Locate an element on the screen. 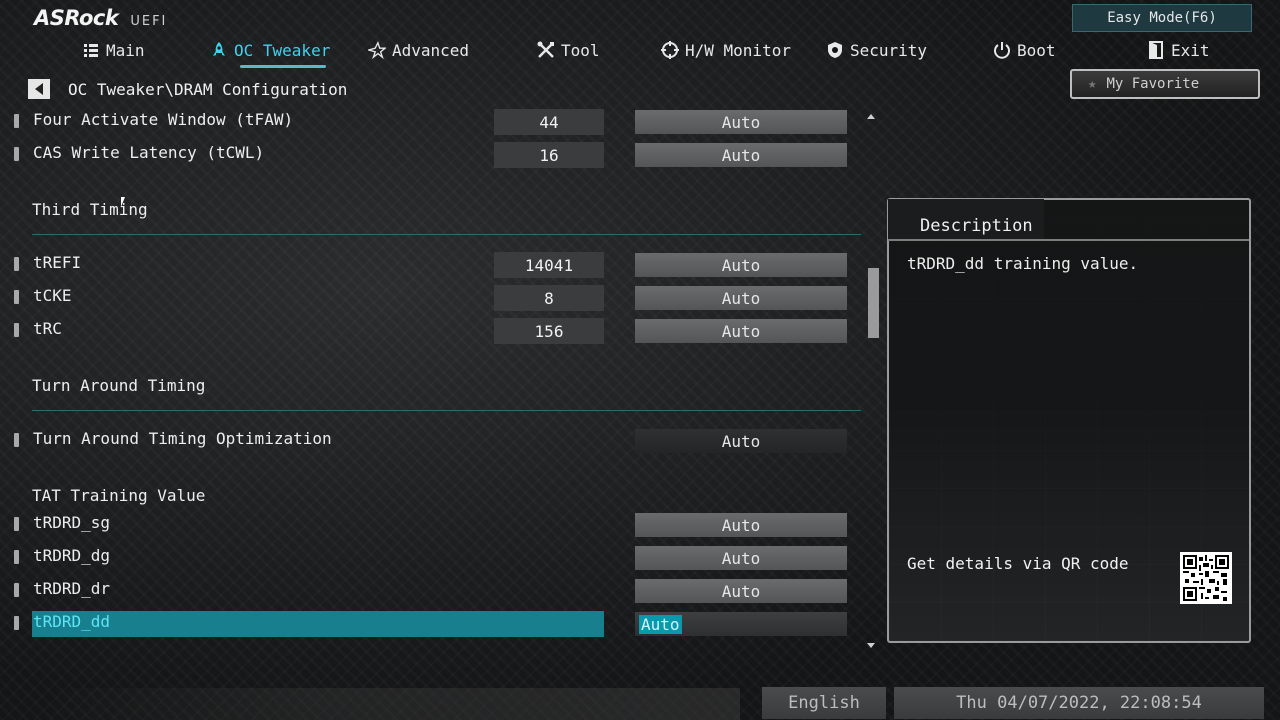 Image resolution: width=1280 pixels, height=720 pixels. back-button is located at coordinates (39, 89).